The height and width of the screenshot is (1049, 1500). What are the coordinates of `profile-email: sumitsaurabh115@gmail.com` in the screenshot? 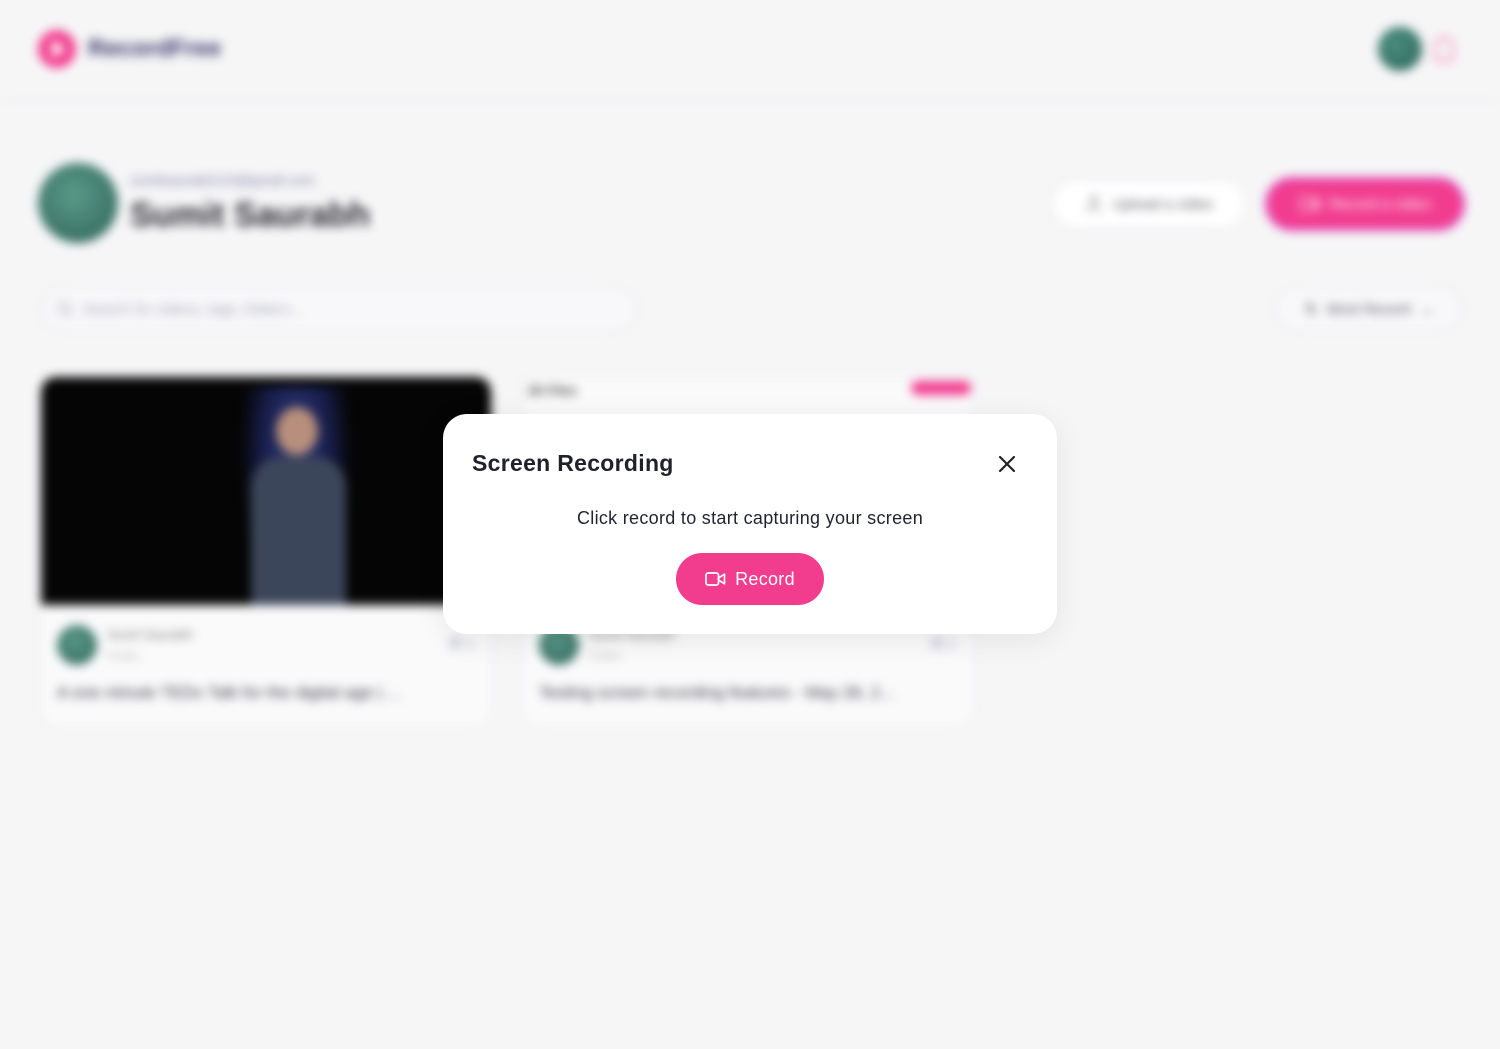 It's located at (222, 180).